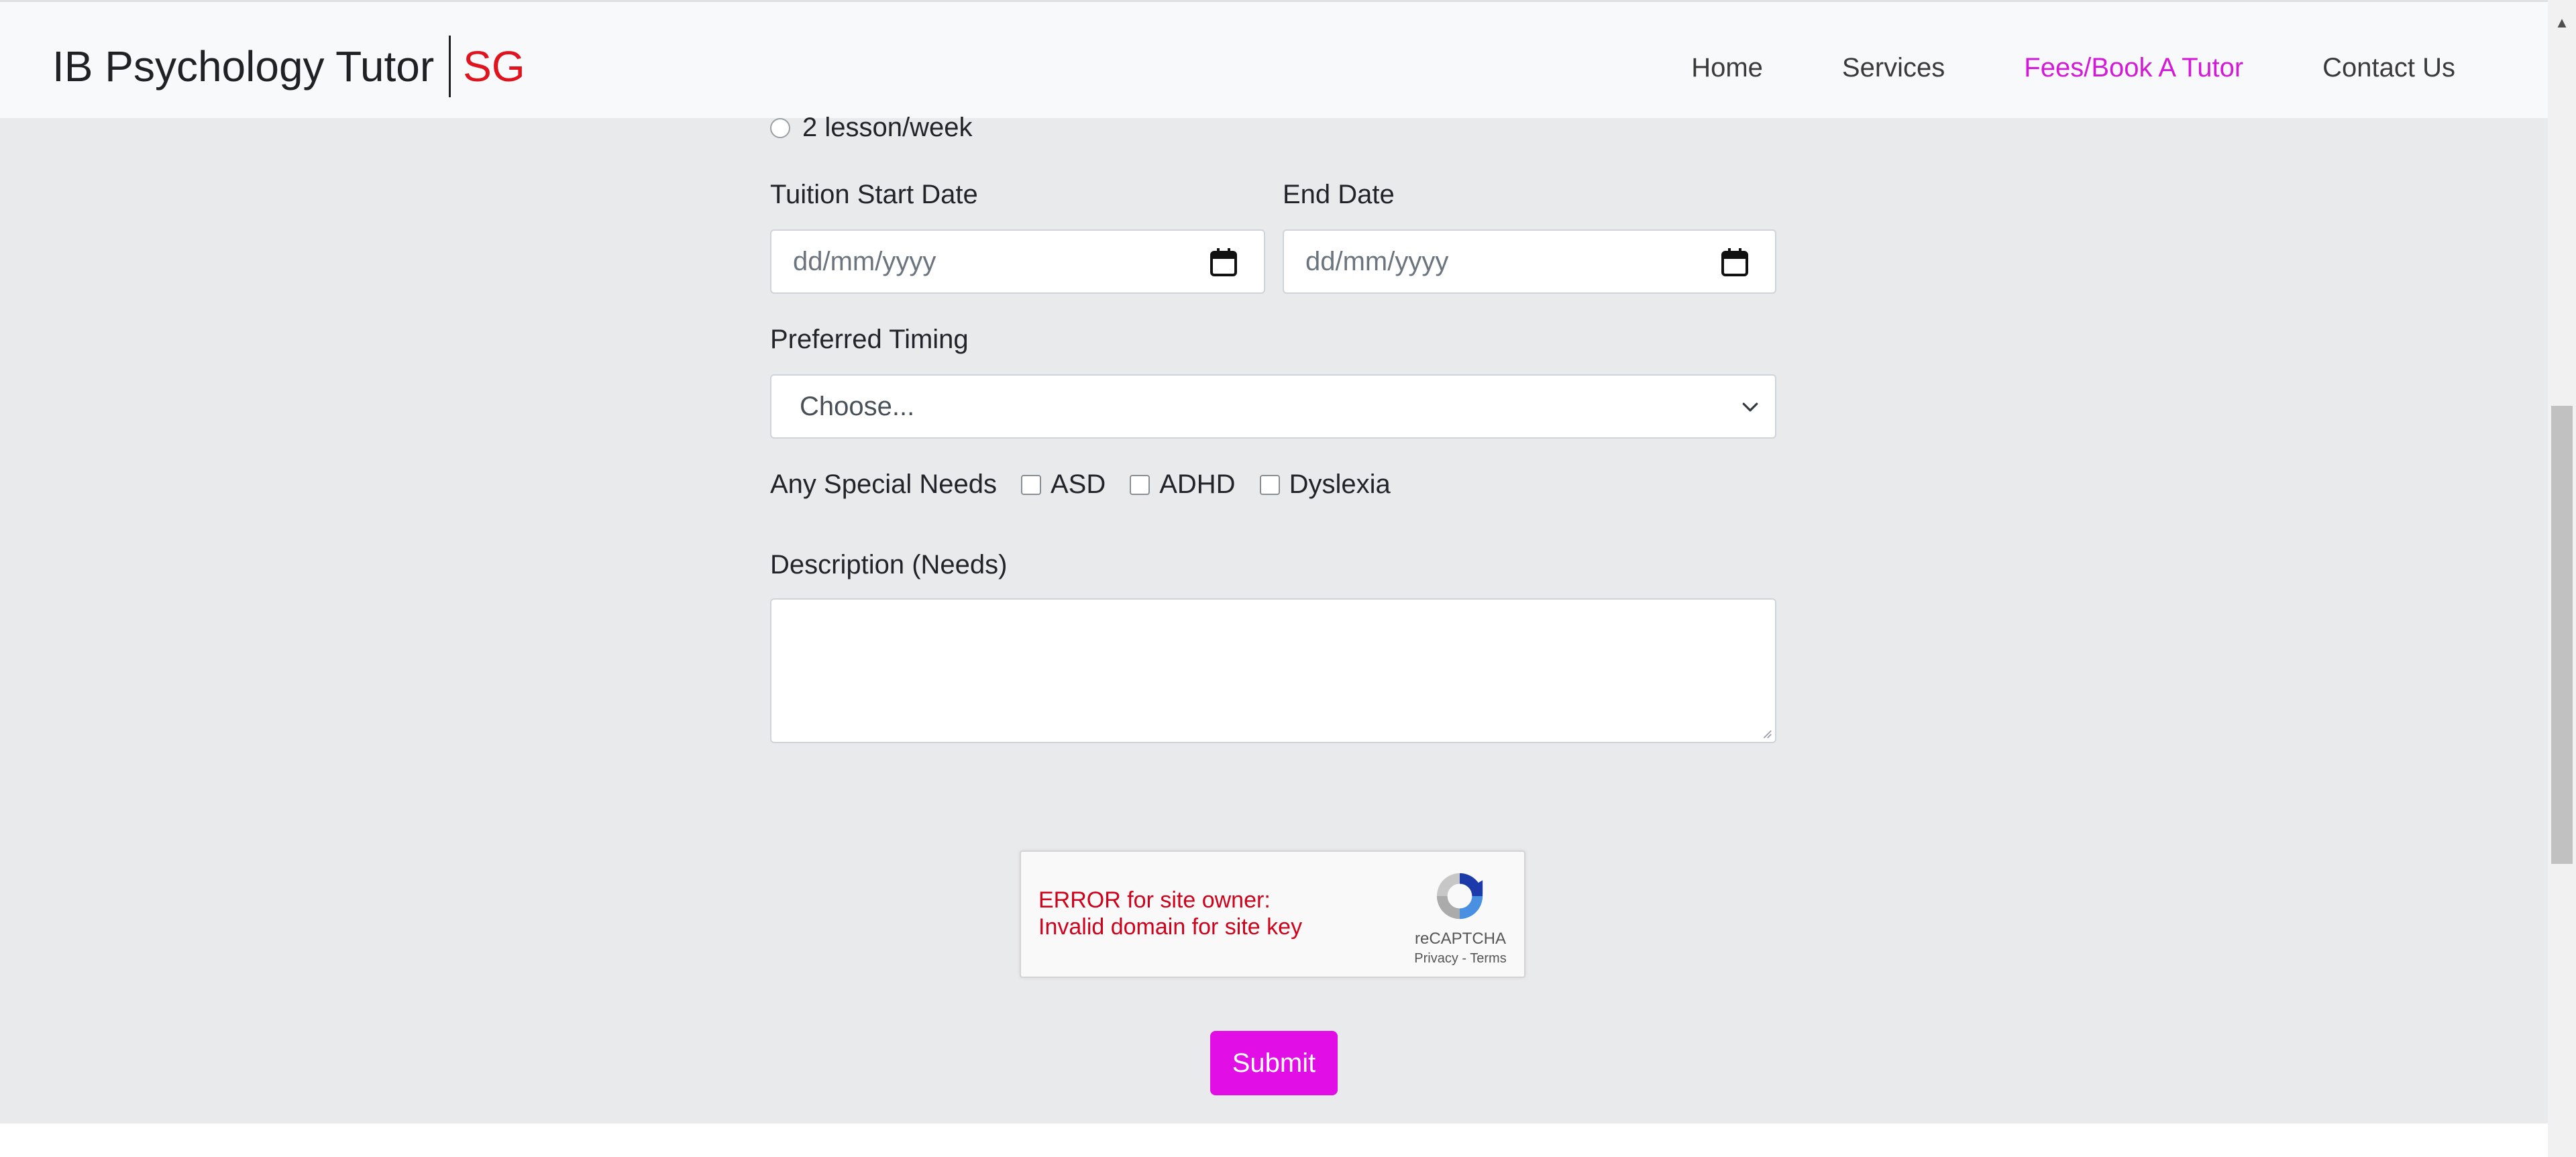 The height and width of the screenshot is (1157, 2576). I want to click on frequency-option-2-per-week: 2 lesson/week, so click(871, 128).